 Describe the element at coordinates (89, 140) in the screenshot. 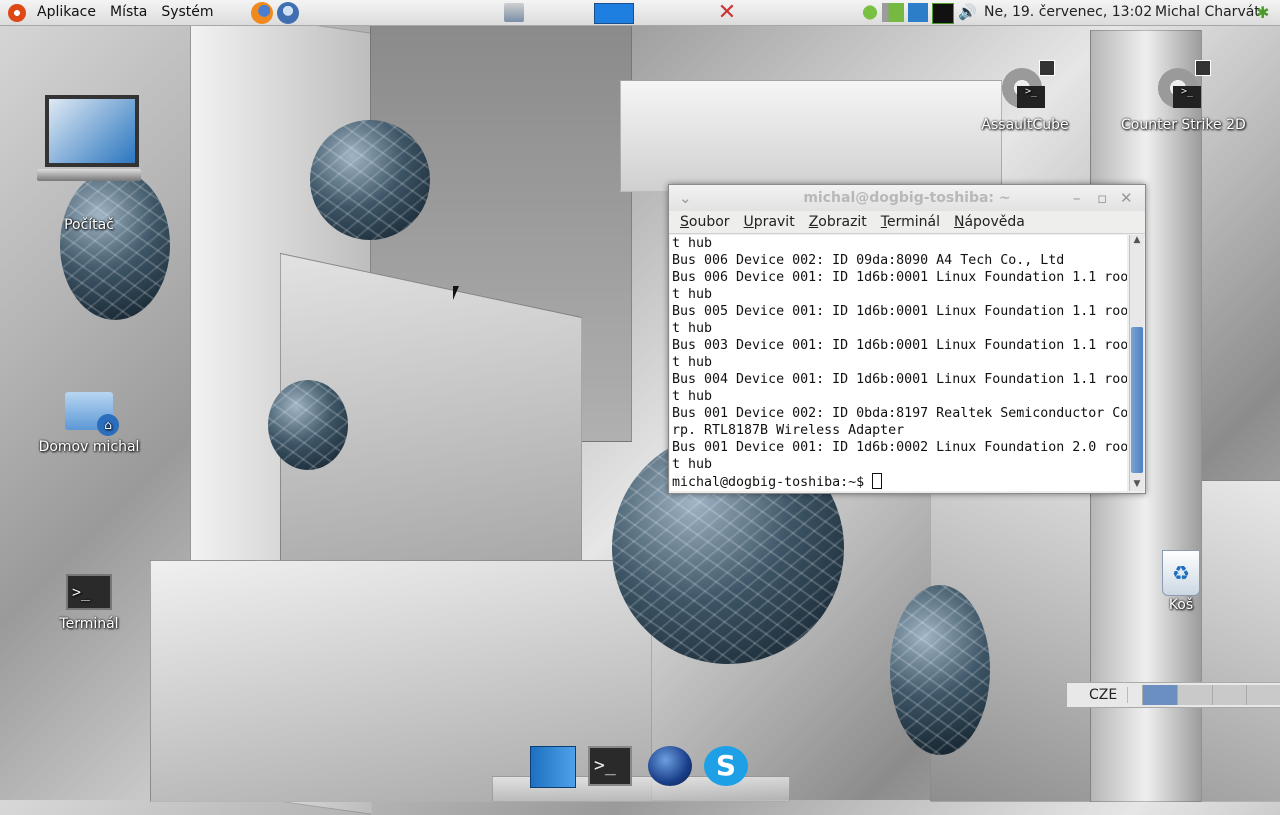

I see `laptop-icon` at that location.